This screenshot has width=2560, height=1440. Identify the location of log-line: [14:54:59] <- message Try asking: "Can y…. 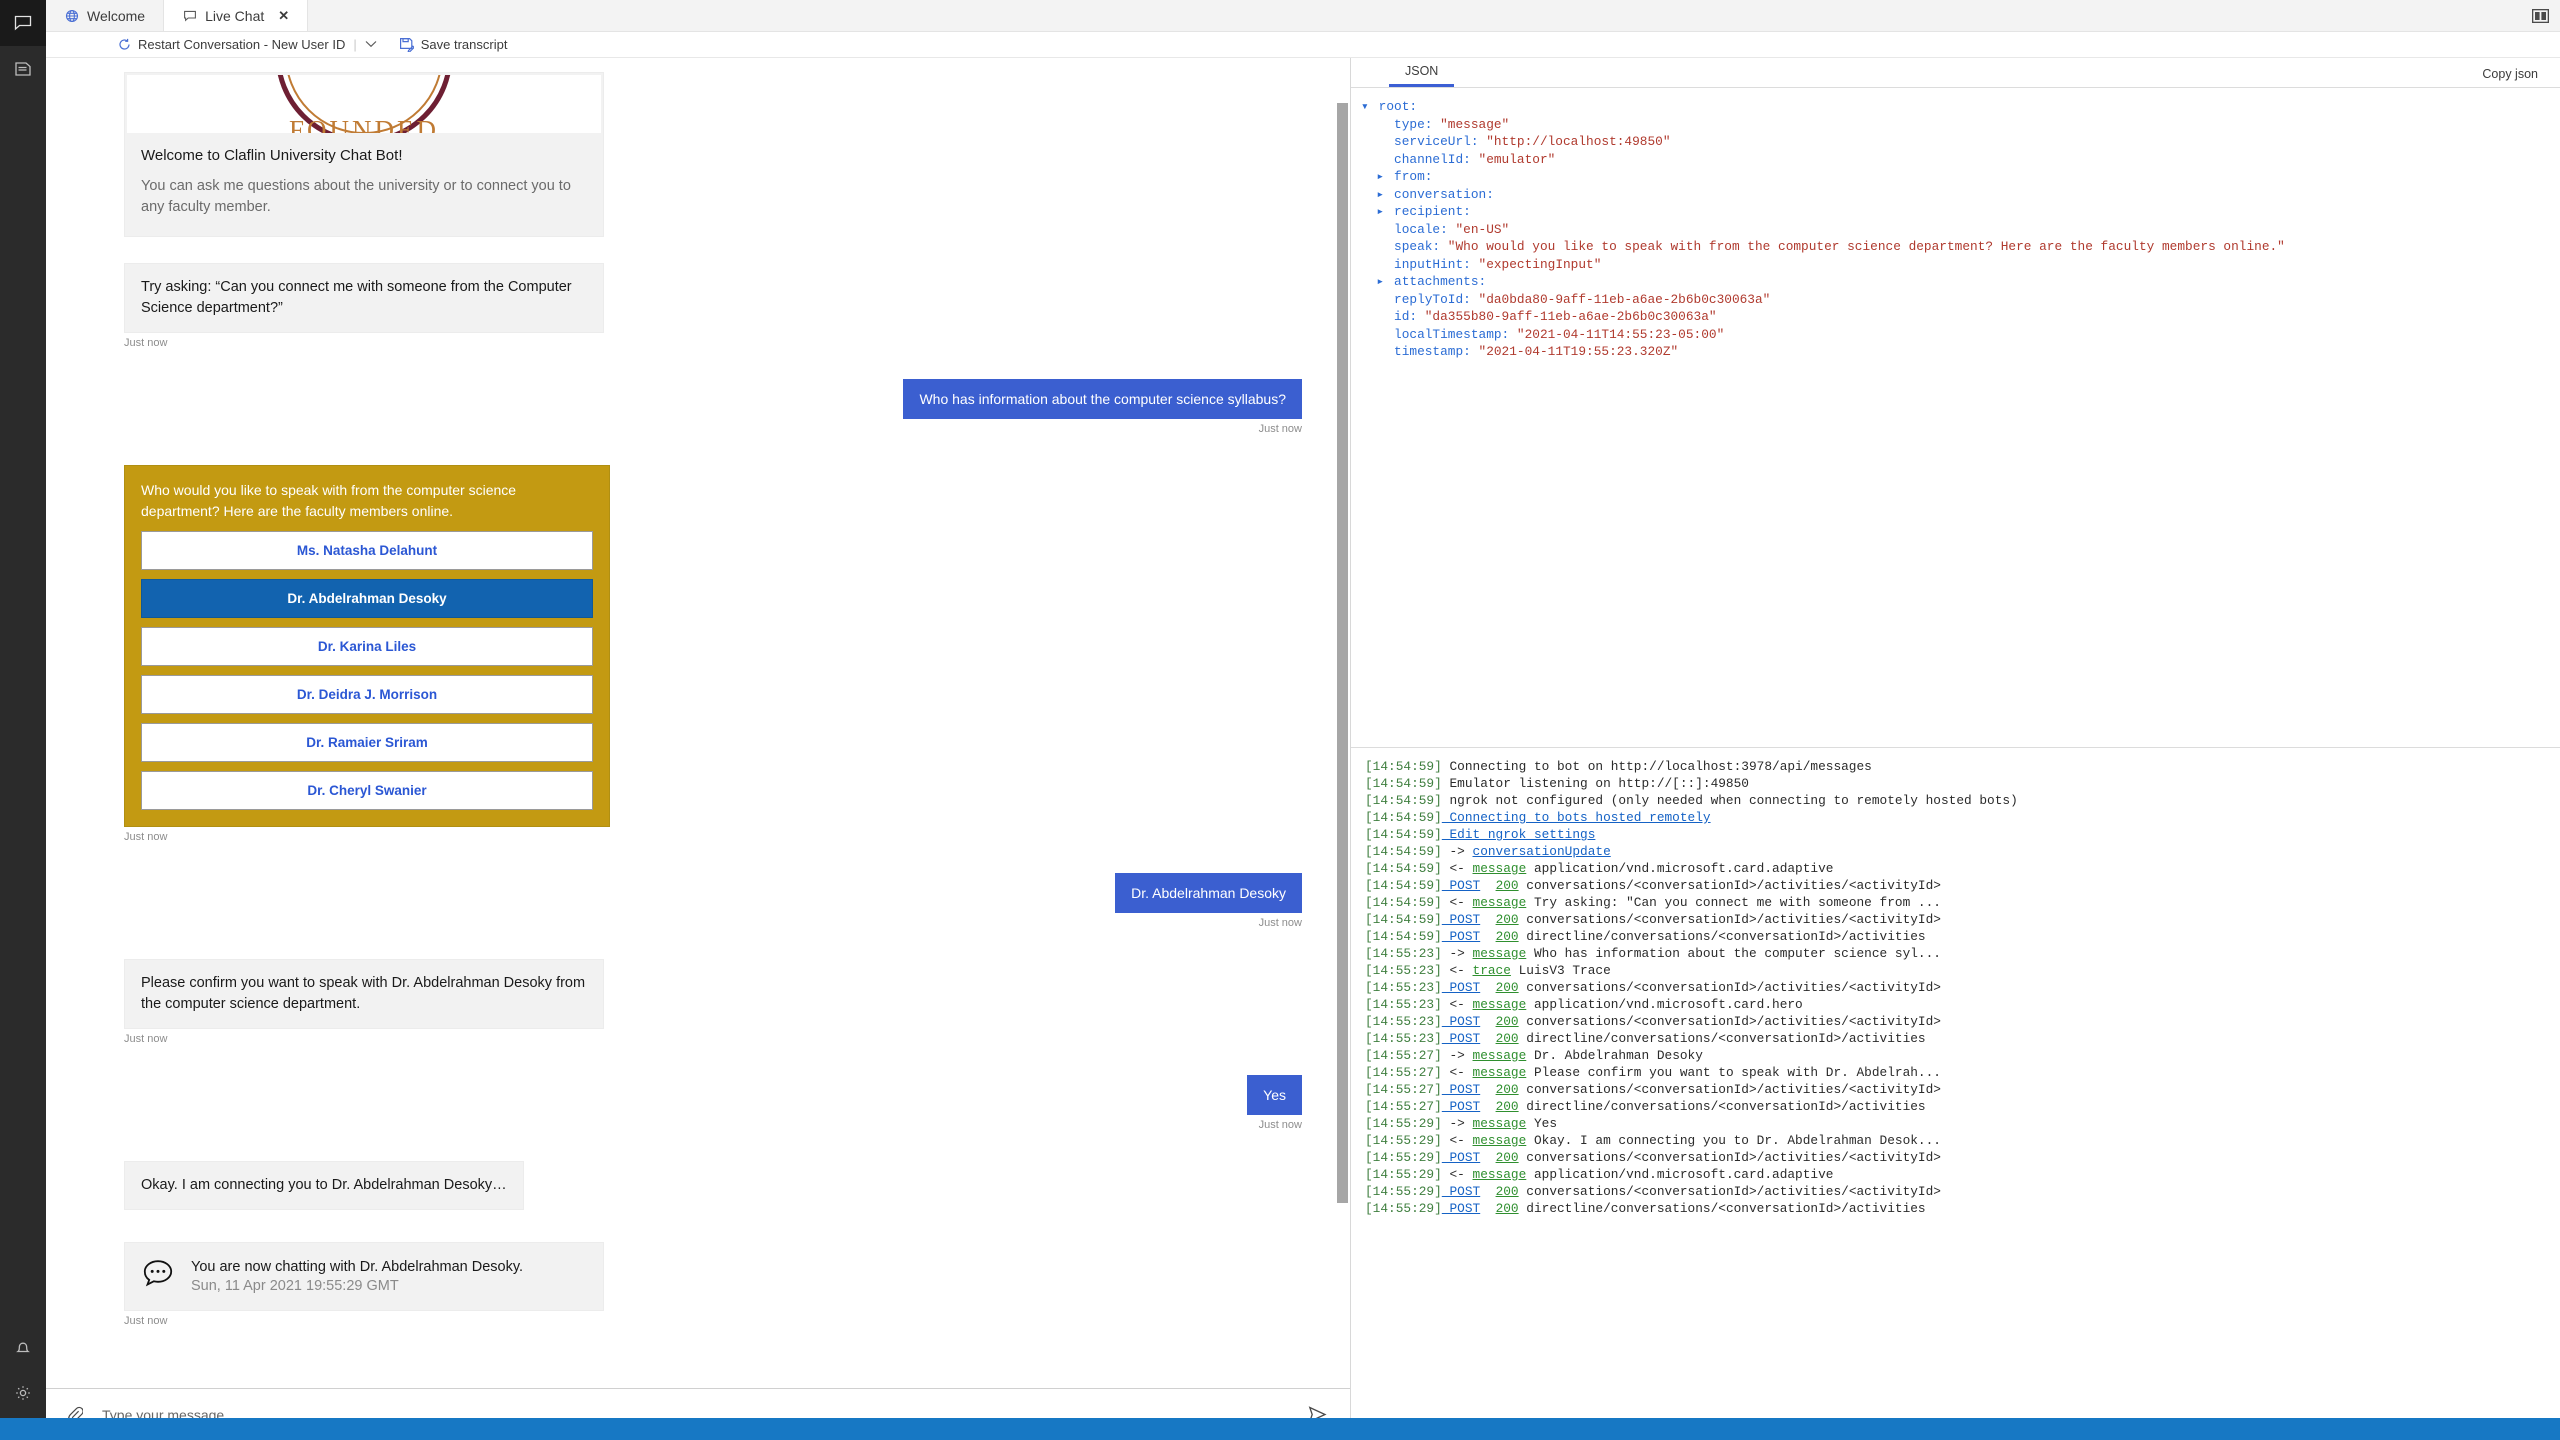
(1962, 902).